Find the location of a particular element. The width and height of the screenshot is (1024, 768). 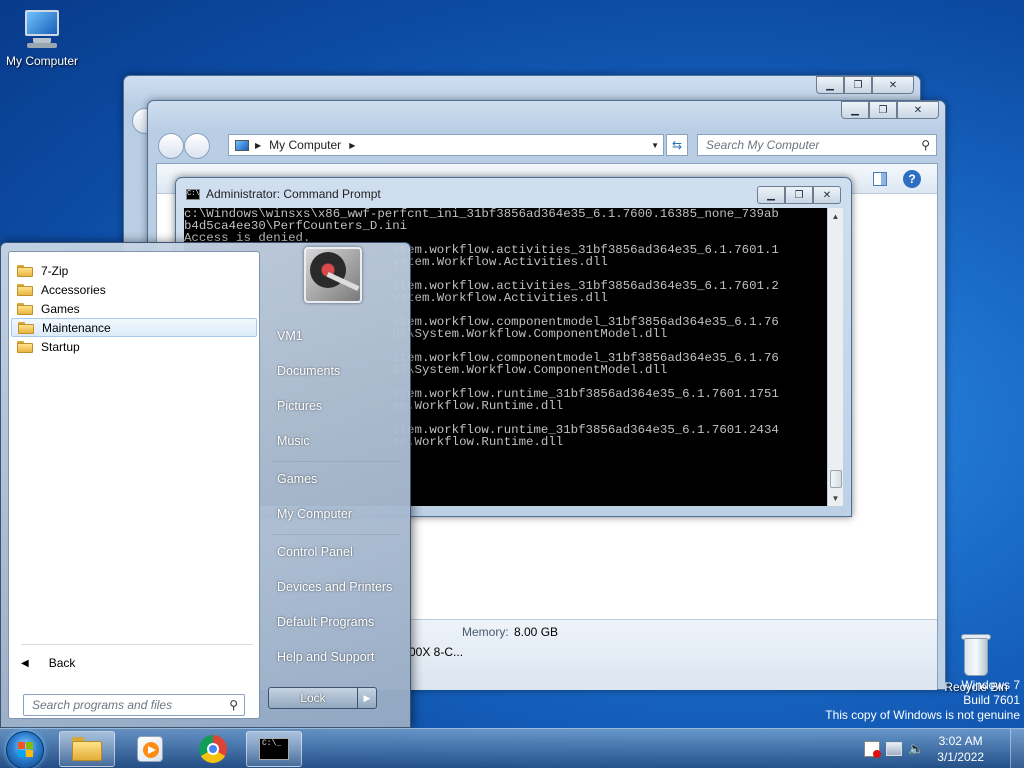

taskbar-chrome-button is located at coordinates (213, 749).